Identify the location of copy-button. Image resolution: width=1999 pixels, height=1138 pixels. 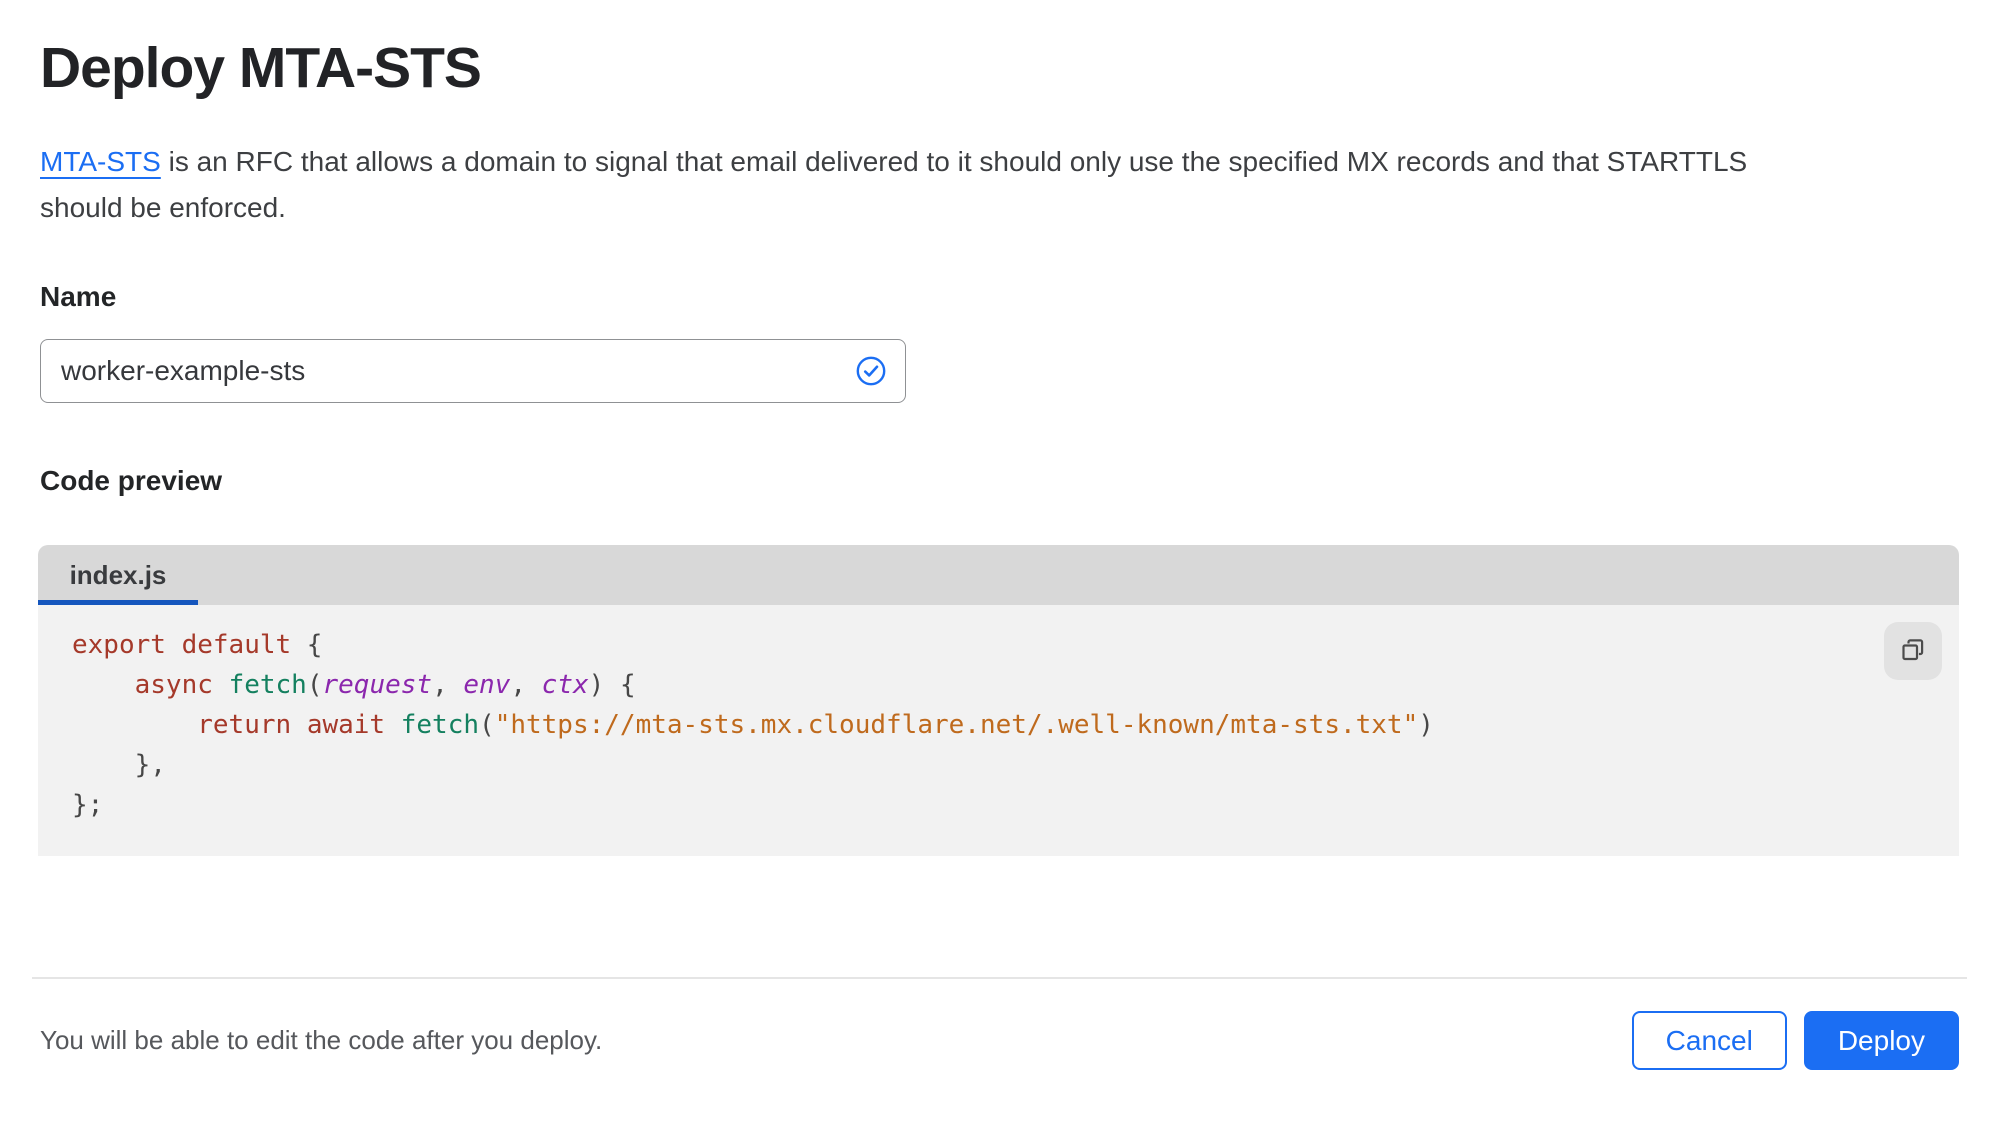
(1913, 651).